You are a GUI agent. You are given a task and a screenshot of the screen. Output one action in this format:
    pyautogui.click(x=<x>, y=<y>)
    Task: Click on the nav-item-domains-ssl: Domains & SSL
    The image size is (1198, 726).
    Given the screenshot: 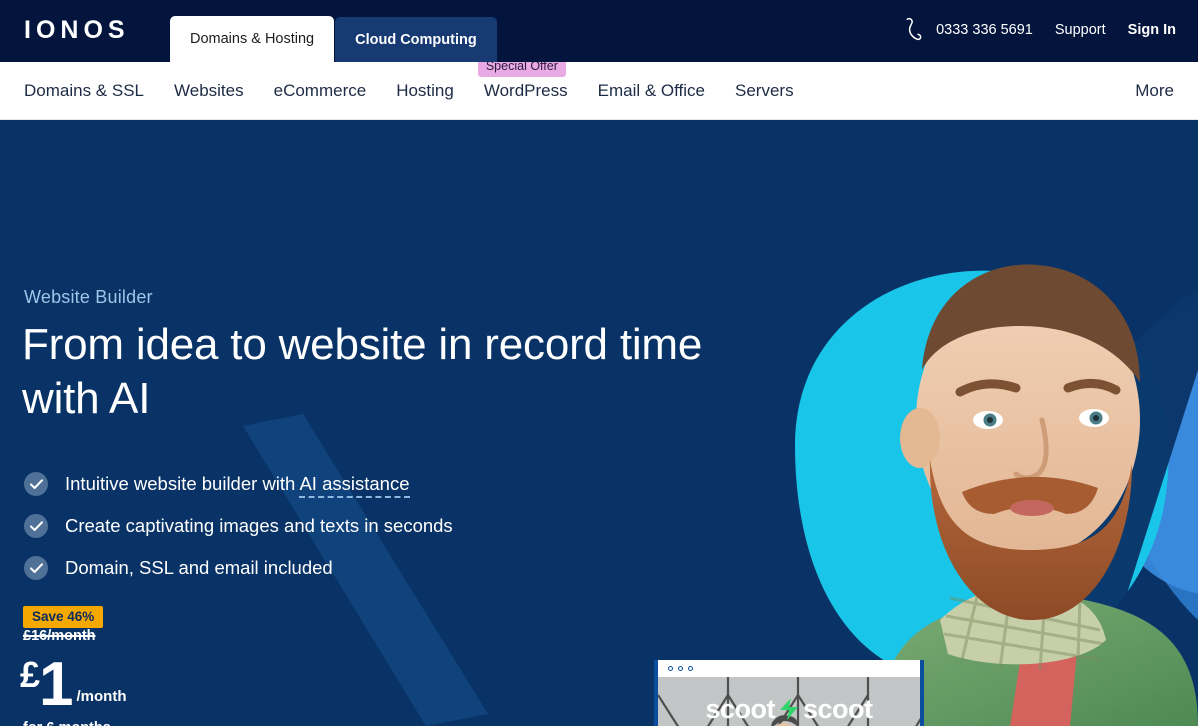 What is the action you would take?
    pyautogui.click(x=91, y=91)
    